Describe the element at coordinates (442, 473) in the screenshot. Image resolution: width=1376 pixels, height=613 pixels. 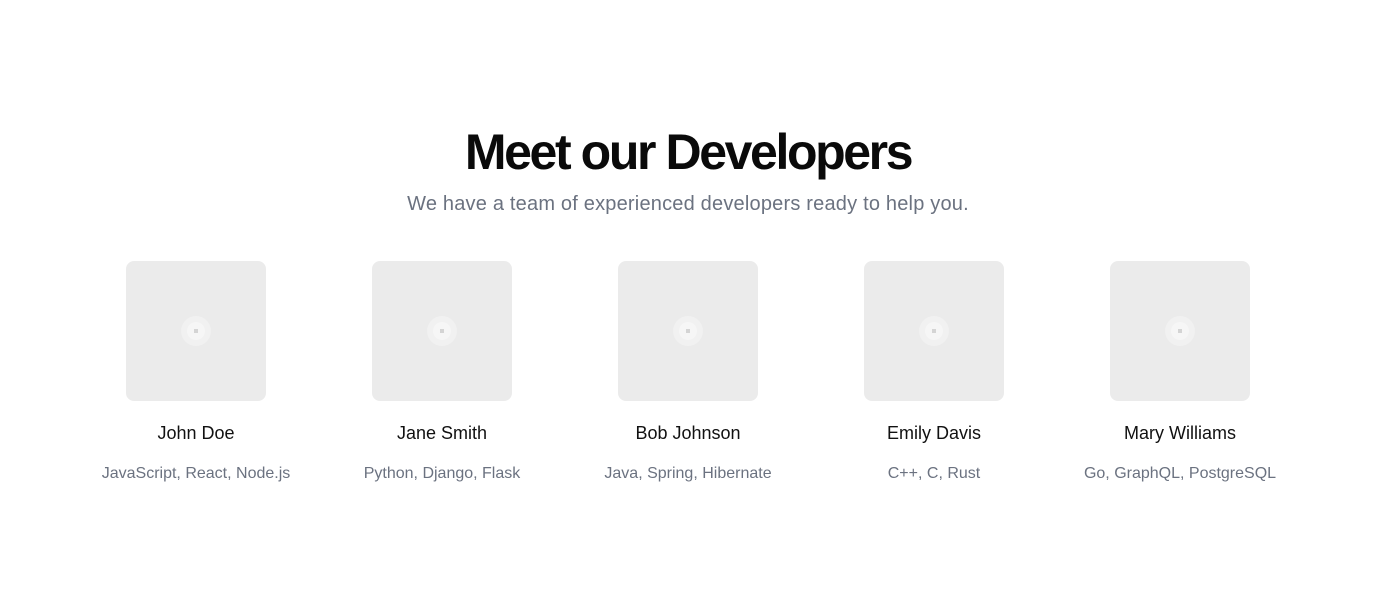
I see `developer-skills: Python, Django, Flask` at that location.